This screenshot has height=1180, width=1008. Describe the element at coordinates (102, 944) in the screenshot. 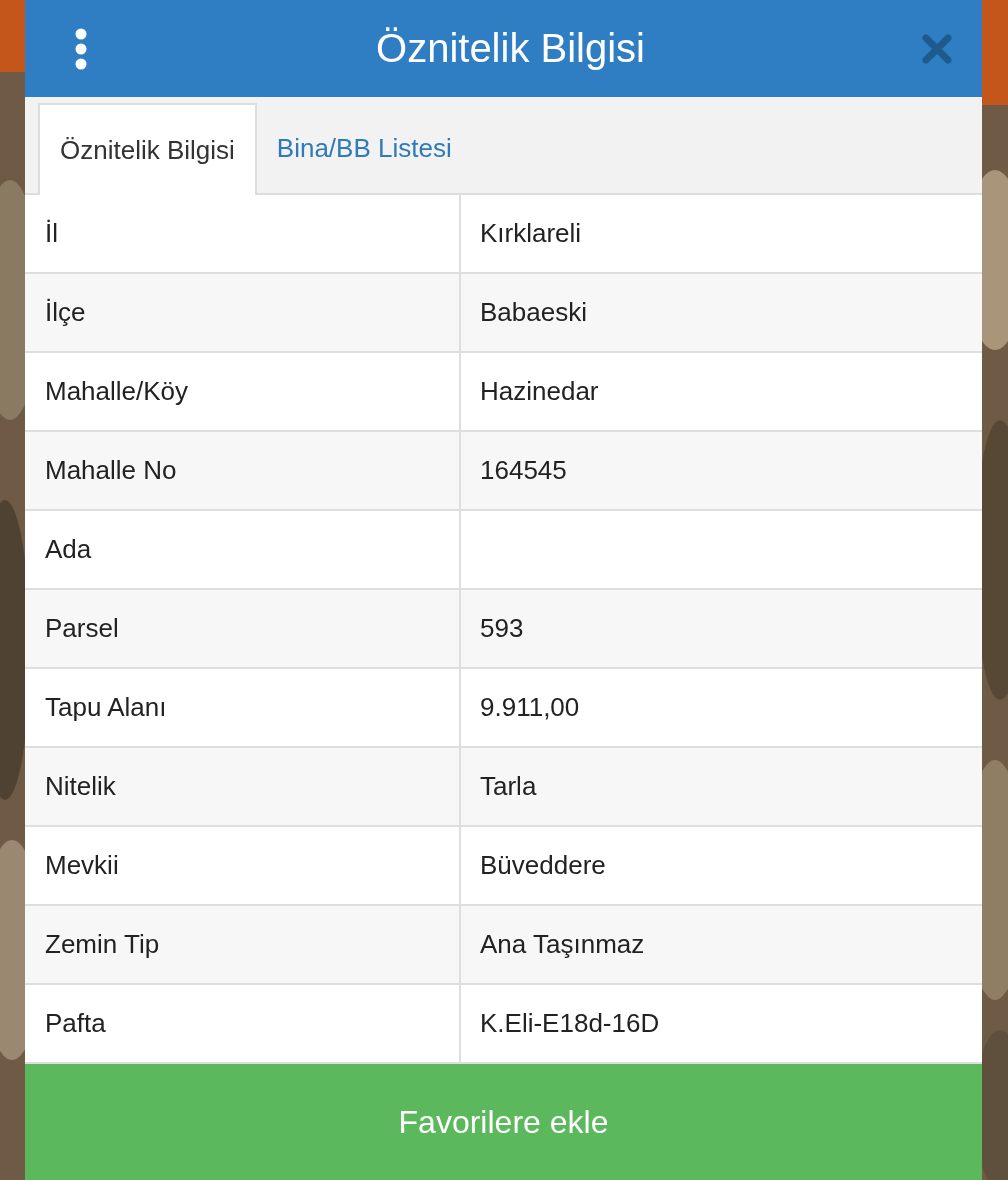

I see `attribute-label: Zemin Tip` at that location.